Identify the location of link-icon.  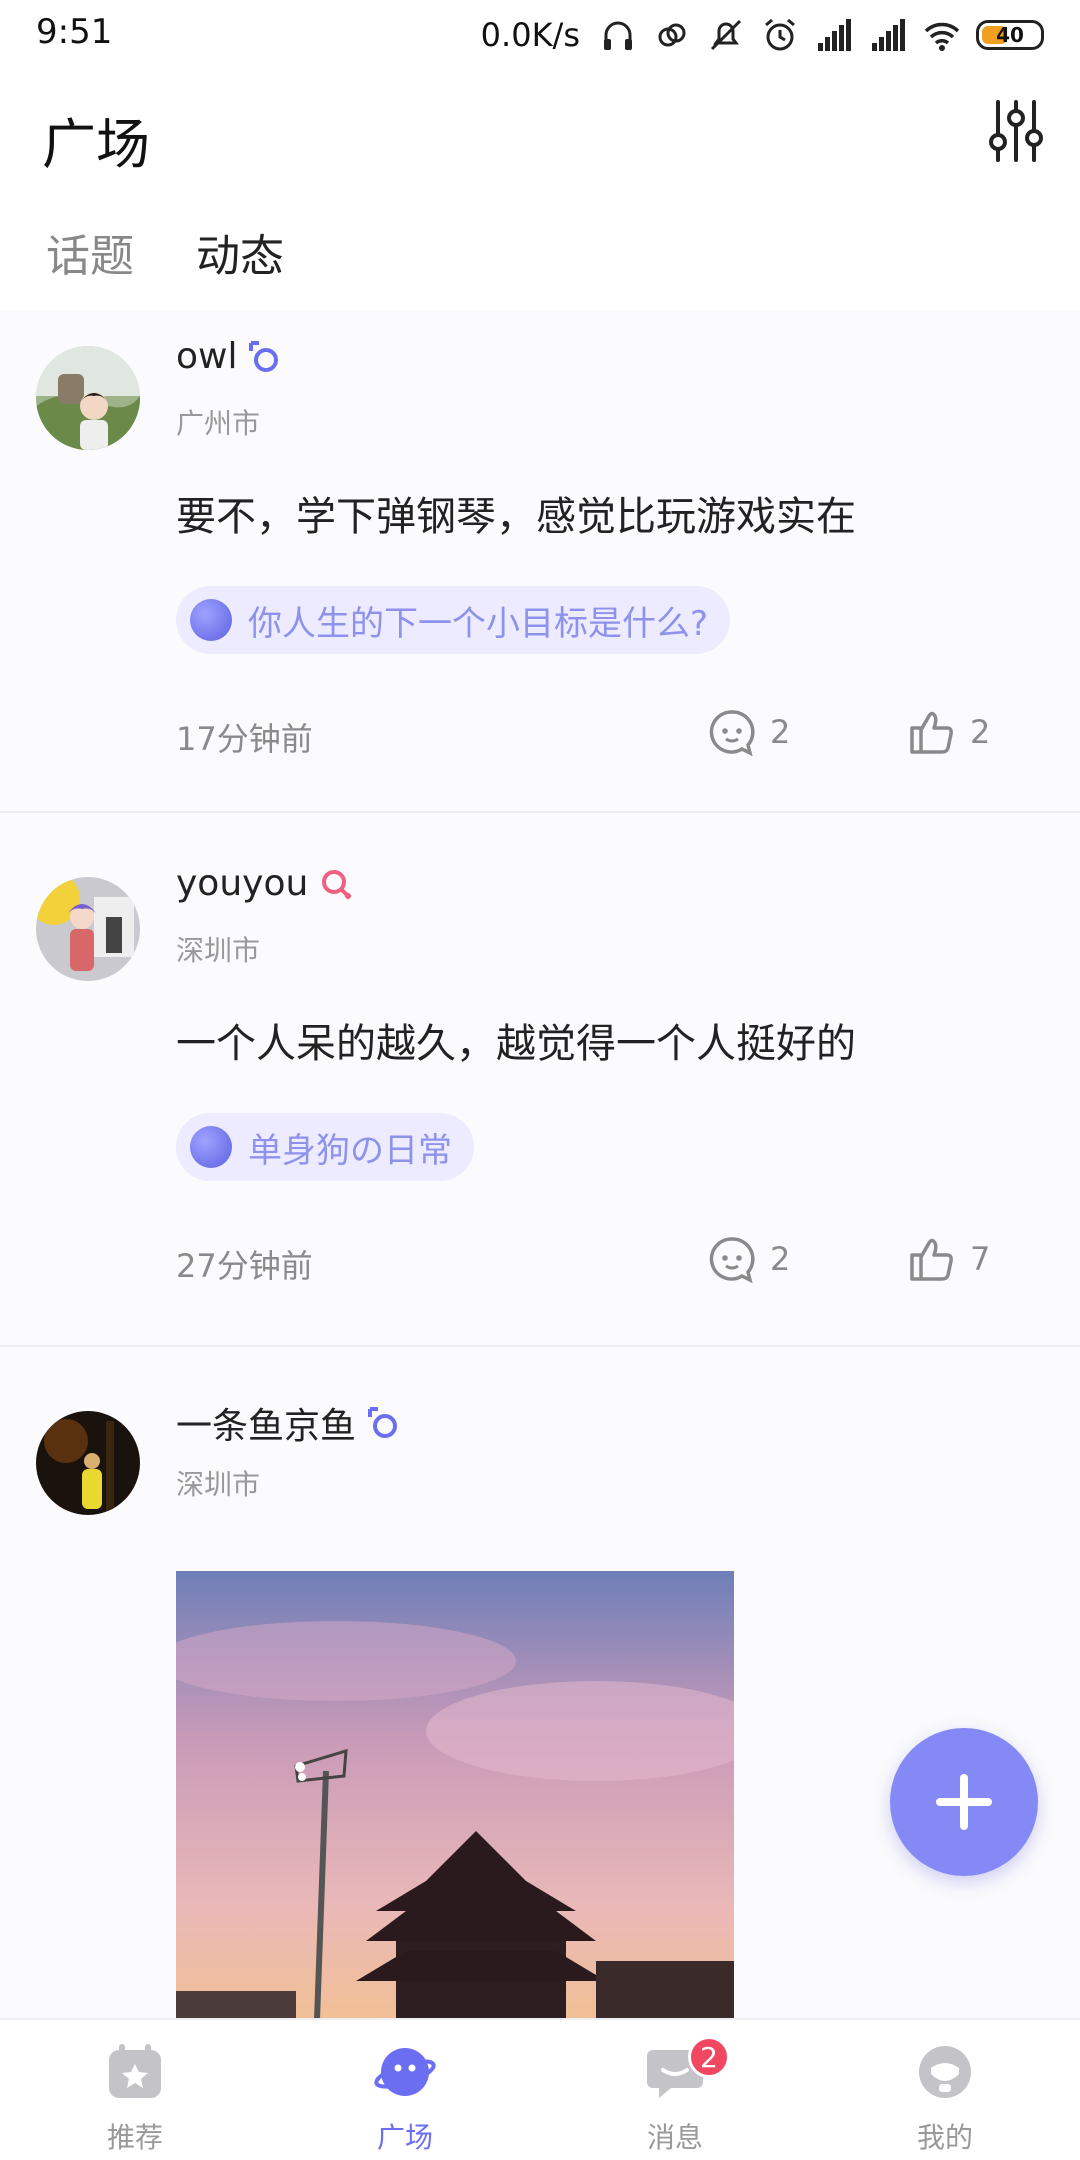
(672, 35).